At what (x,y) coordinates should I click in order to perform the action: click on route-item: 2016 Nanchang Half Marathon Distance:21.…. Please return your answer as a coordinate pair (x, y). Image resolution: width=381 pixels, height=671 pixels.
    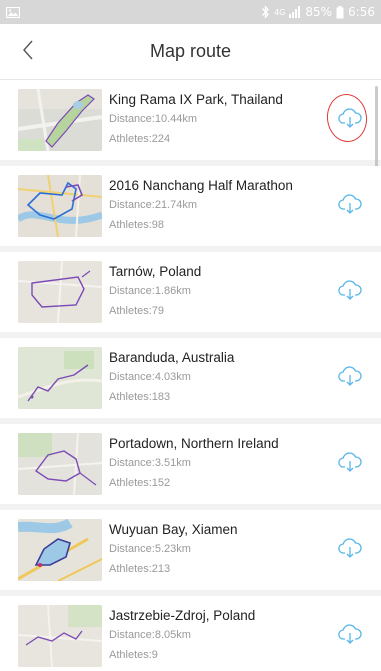
    Looking at the image, I should click on (190, 209).